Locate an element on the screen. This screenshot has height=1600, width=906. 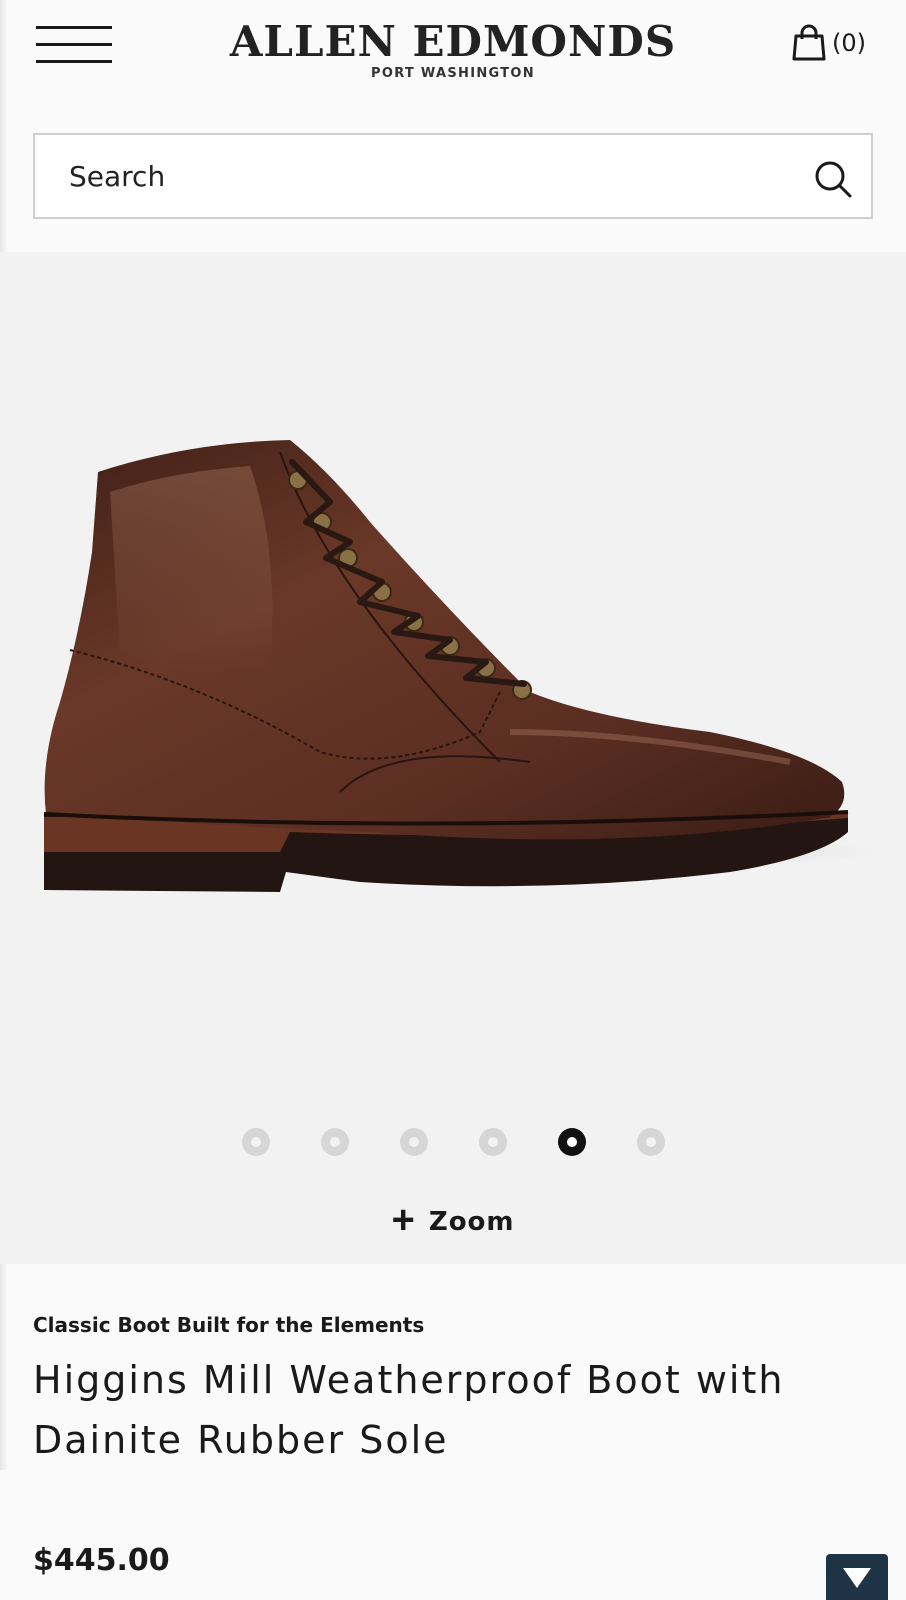
search-icon is located at coordinates (833, 179).